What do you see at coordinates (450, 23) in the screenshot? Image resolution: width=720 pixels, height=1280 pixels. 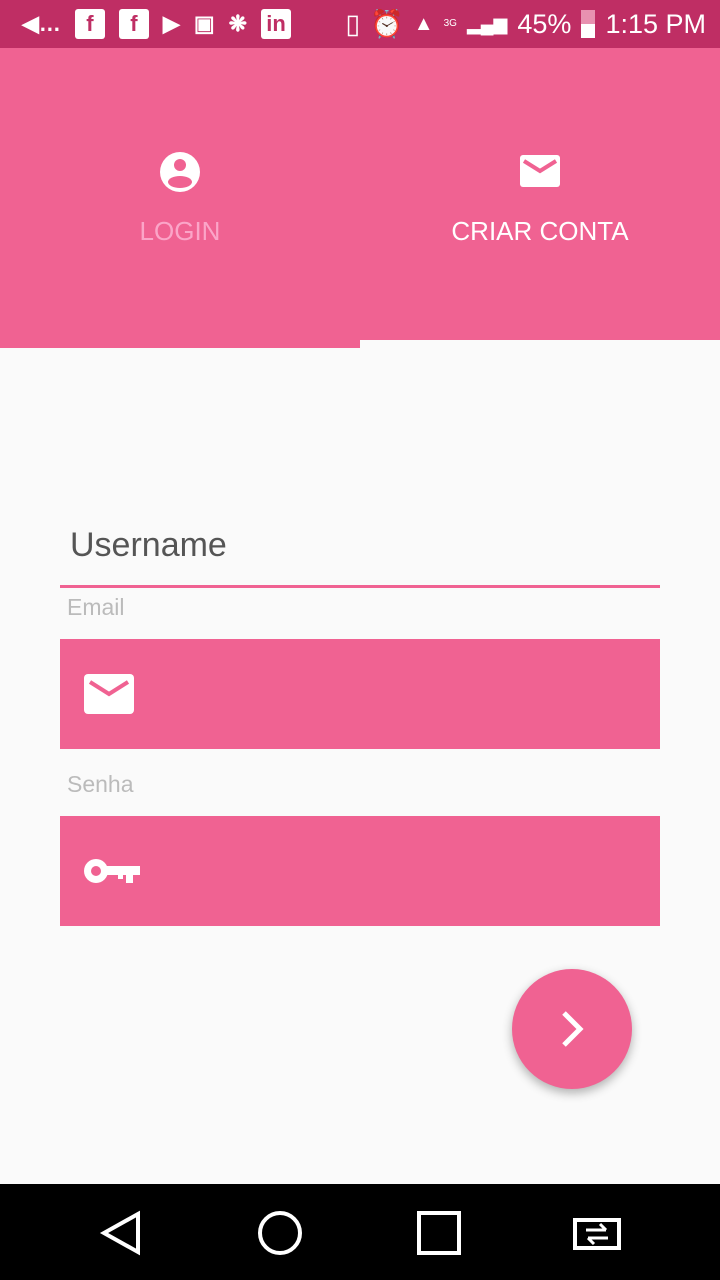 I see `network-type: 3G` at bounding box center [450, 23].